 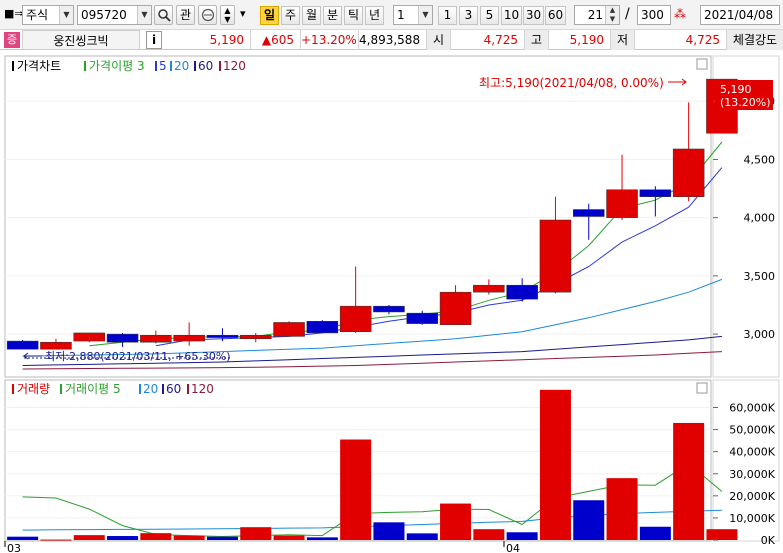 I want to click on date-input: 2021/04/08, so click(x=740, y=15).